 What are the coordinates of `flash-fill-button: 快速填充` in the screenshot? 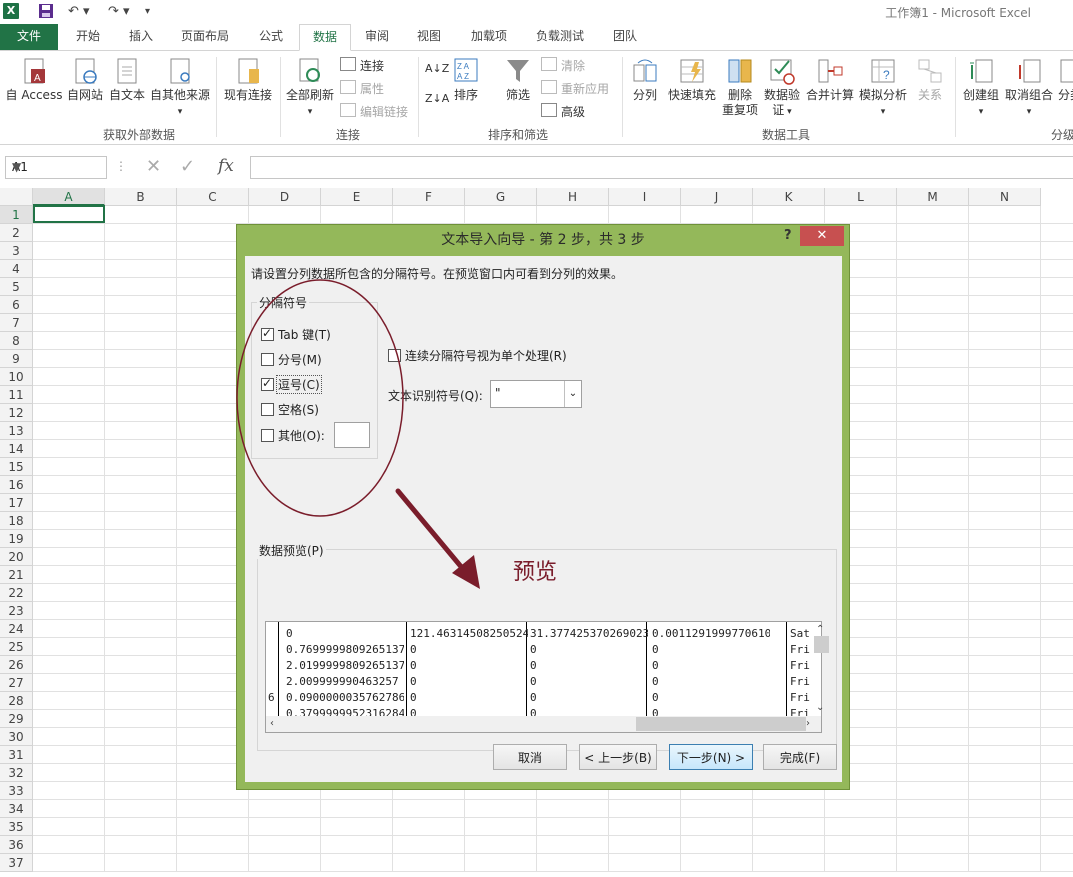 It's located at (692, 80).